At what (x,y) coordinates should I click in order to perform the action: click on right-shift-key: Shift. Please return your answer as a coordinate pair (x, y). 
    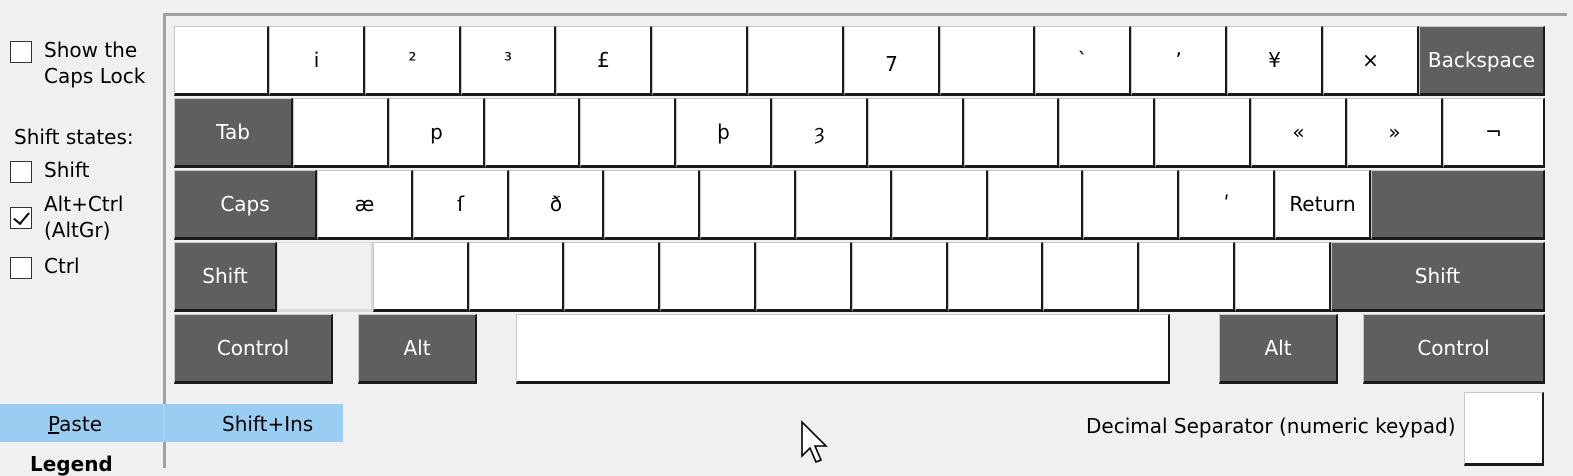
    Looking at the image, I should click on (1438, 277).